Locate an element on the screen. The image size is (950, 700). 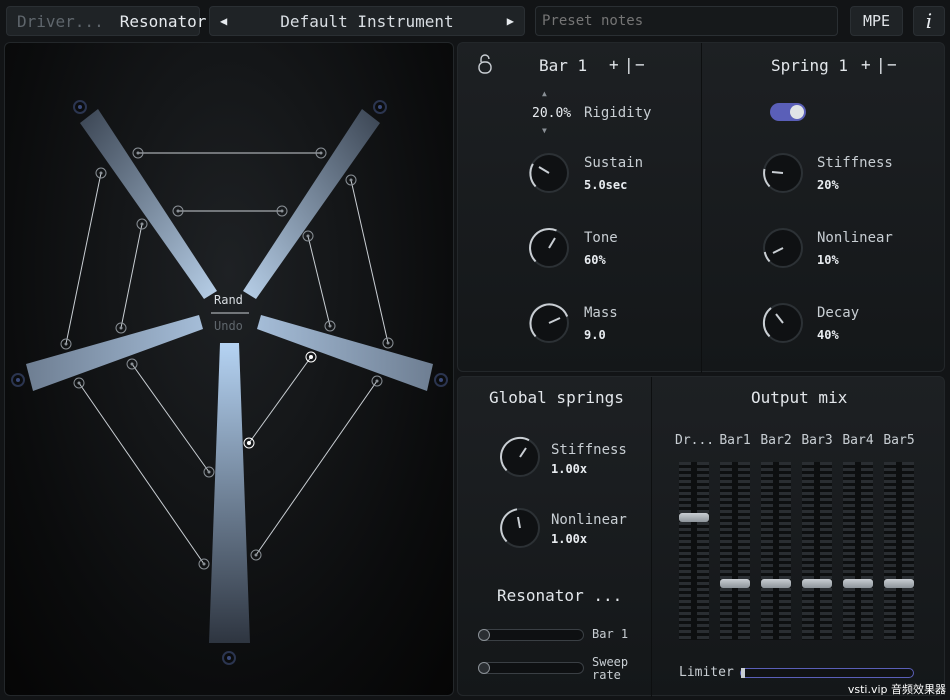
bar-bottom is located at coordinates (229, 493).